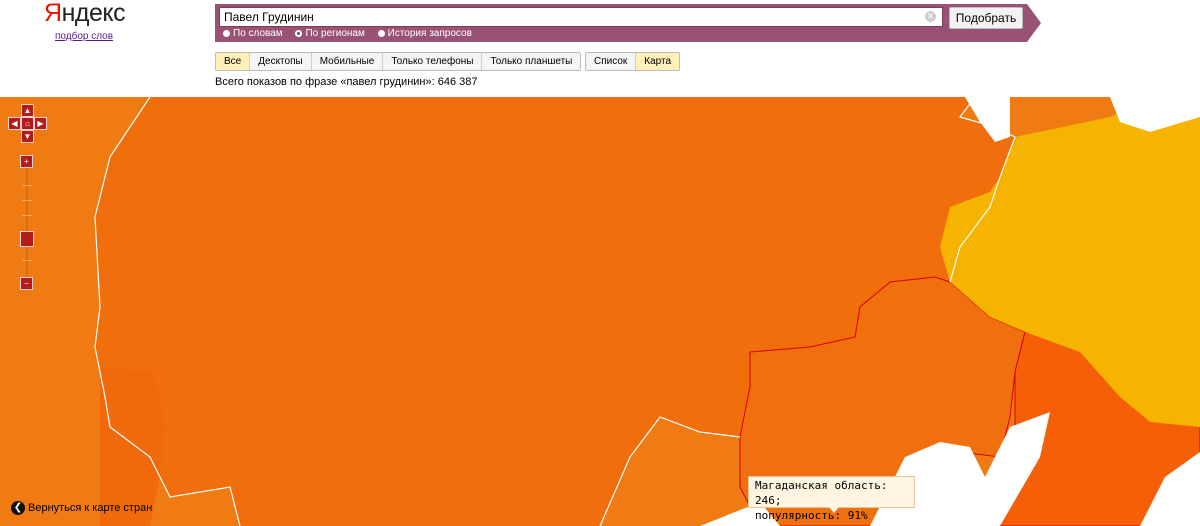 The width and height of the screenshot is (1200, 526). I want to click on chevron-right-icon: ▶, so click(40, 123).